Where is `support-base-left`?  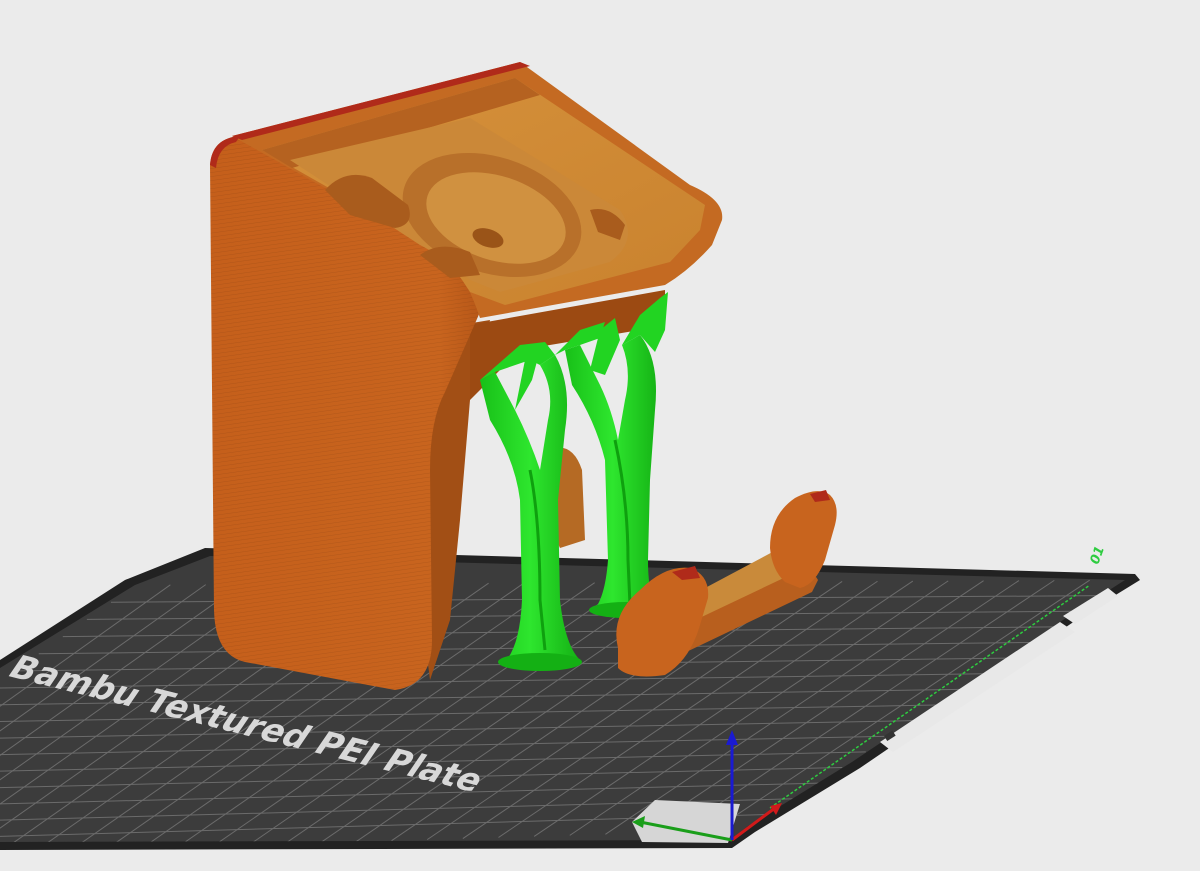
support-base-left is located at coordinates (540, 662).